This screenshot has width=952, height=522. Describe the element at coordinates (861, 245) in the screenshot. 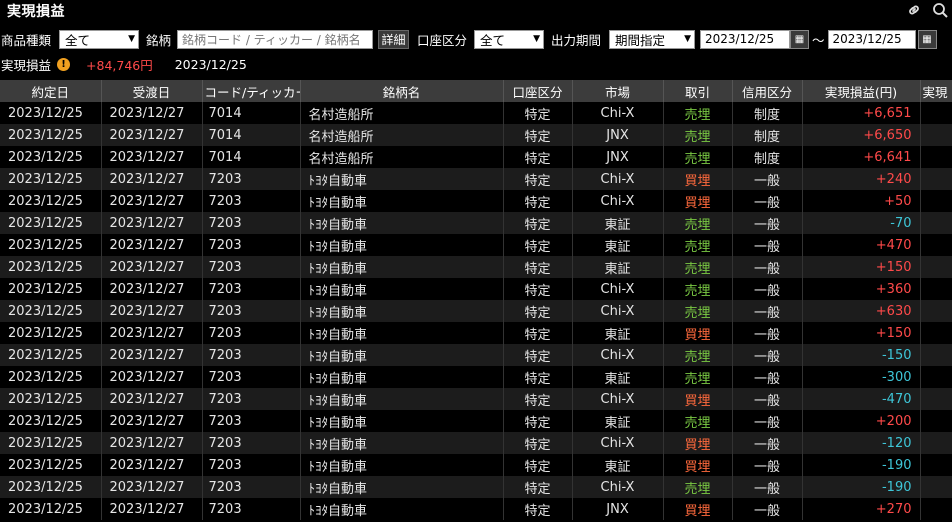

I see `table-cell: +470` at that location.